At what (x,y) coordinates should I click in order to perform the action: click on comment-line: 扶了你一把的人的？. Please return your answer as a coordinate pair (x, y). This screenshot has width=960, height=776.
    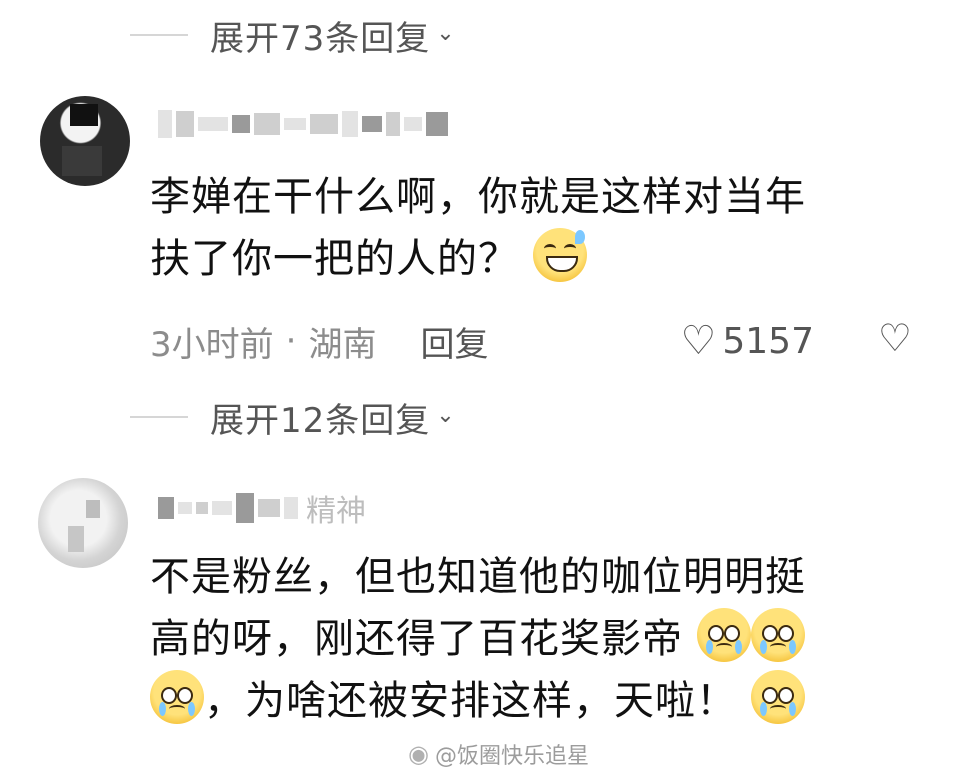
    Looking at the image, I should click on (334, 259).